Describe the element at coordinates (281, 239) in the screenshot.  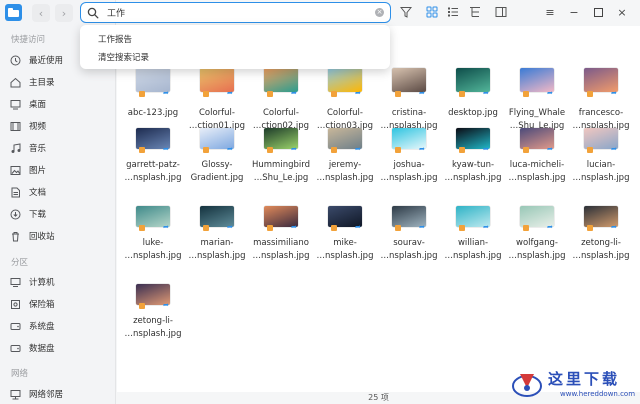
I see `file-item: ➦ massimiliano …nsplash.jpg` at that location.